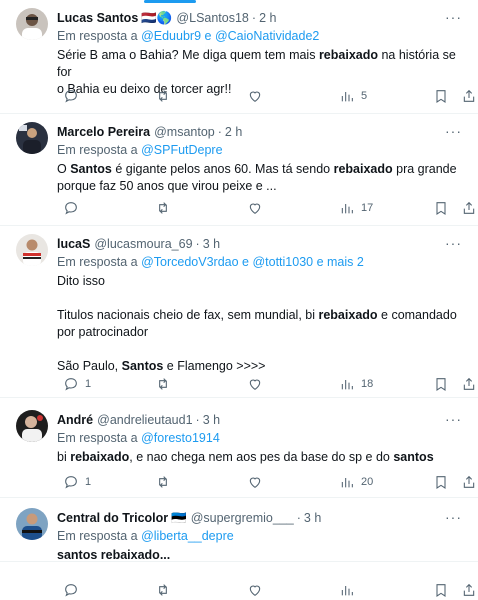  What do you see at coordinates (212, 18) in the screenshot?
I see `author-handle: @LSantos18` at bounding box center [212, 18].